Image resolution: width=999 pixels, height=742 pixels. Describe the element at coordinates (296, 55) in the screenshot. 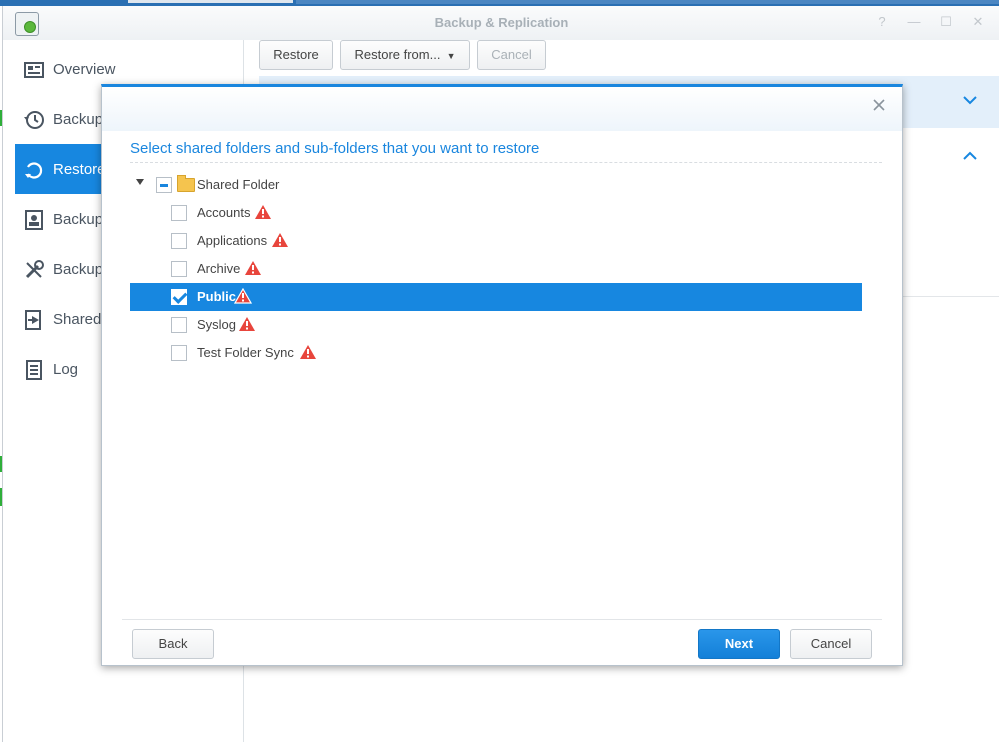

I see `restore-button: Restore` at that location.